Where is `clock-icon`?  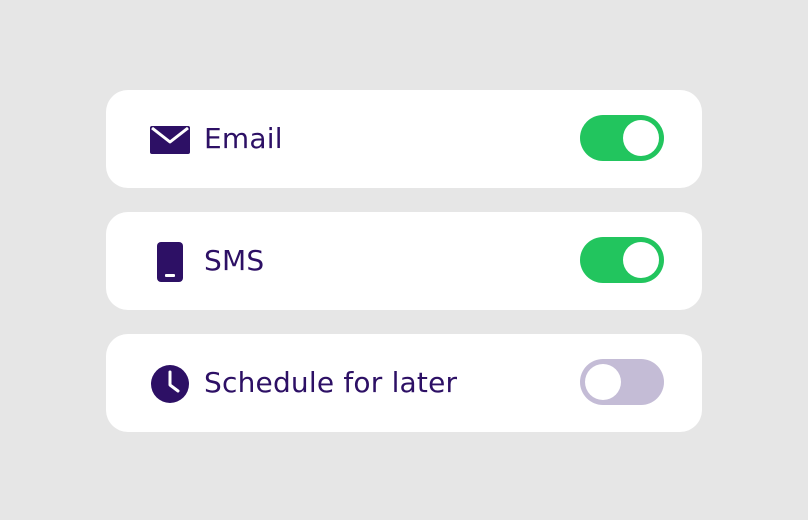
clock-icon is located at coordinates (170, 384).